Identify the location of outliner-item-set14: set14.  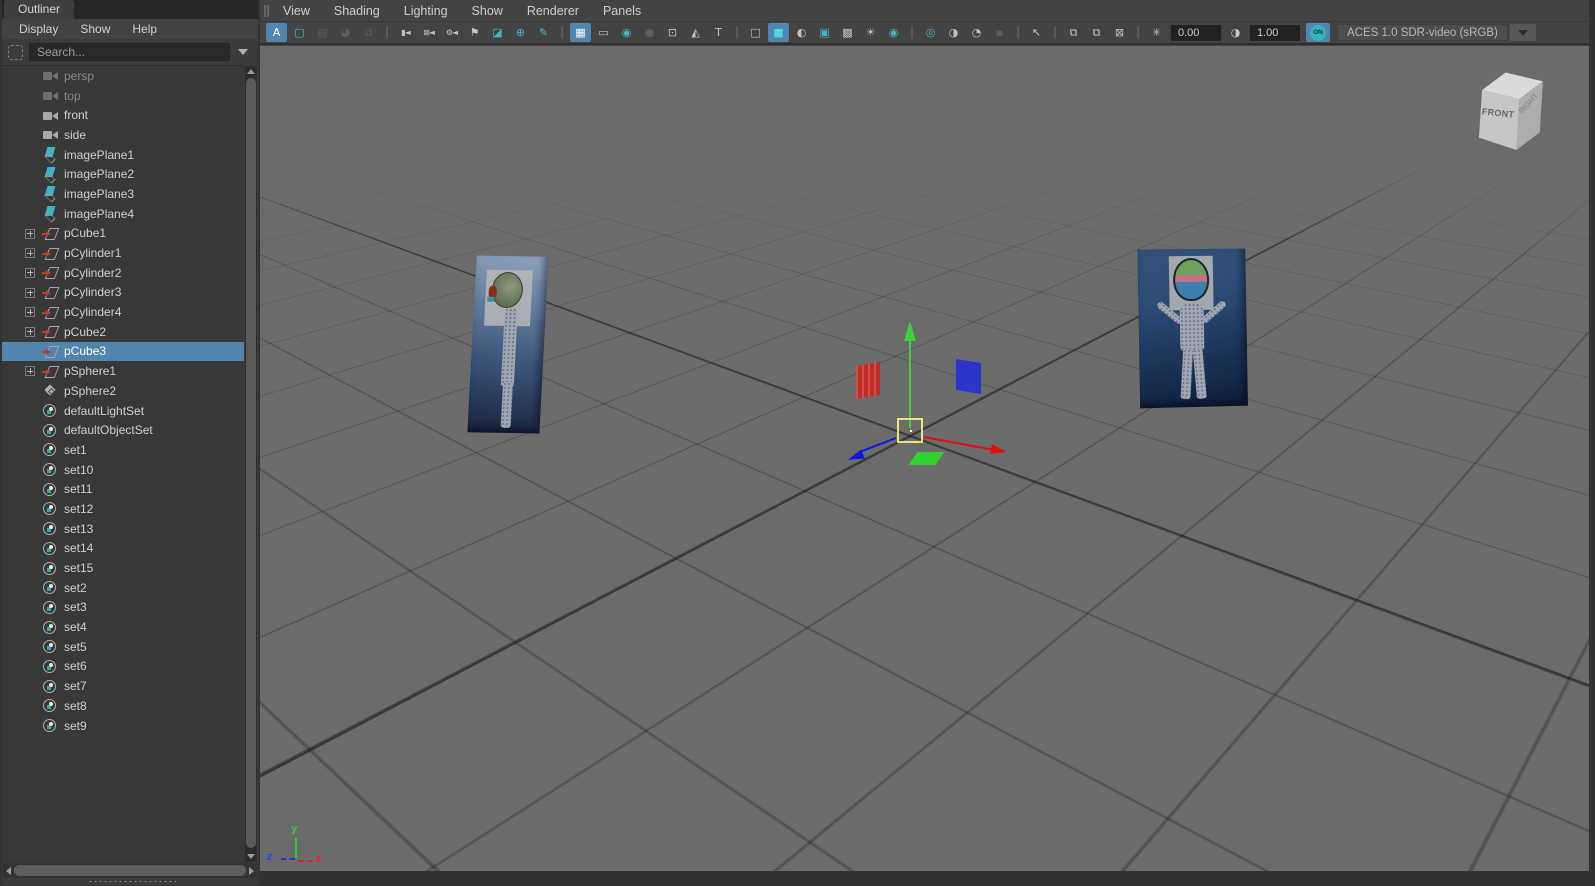
(123, 549).